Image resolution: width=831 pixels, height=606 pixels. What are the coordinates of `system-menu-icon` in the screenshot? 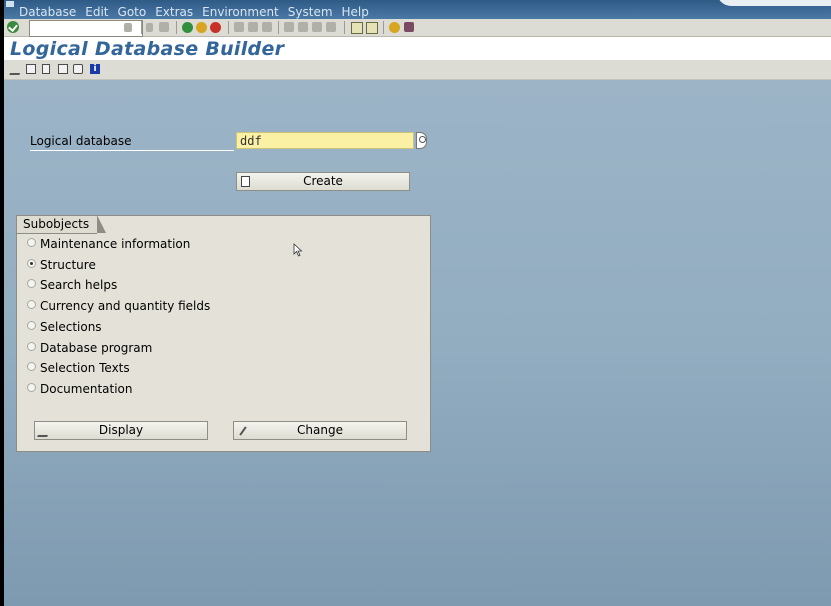 It's located at (10, 4).